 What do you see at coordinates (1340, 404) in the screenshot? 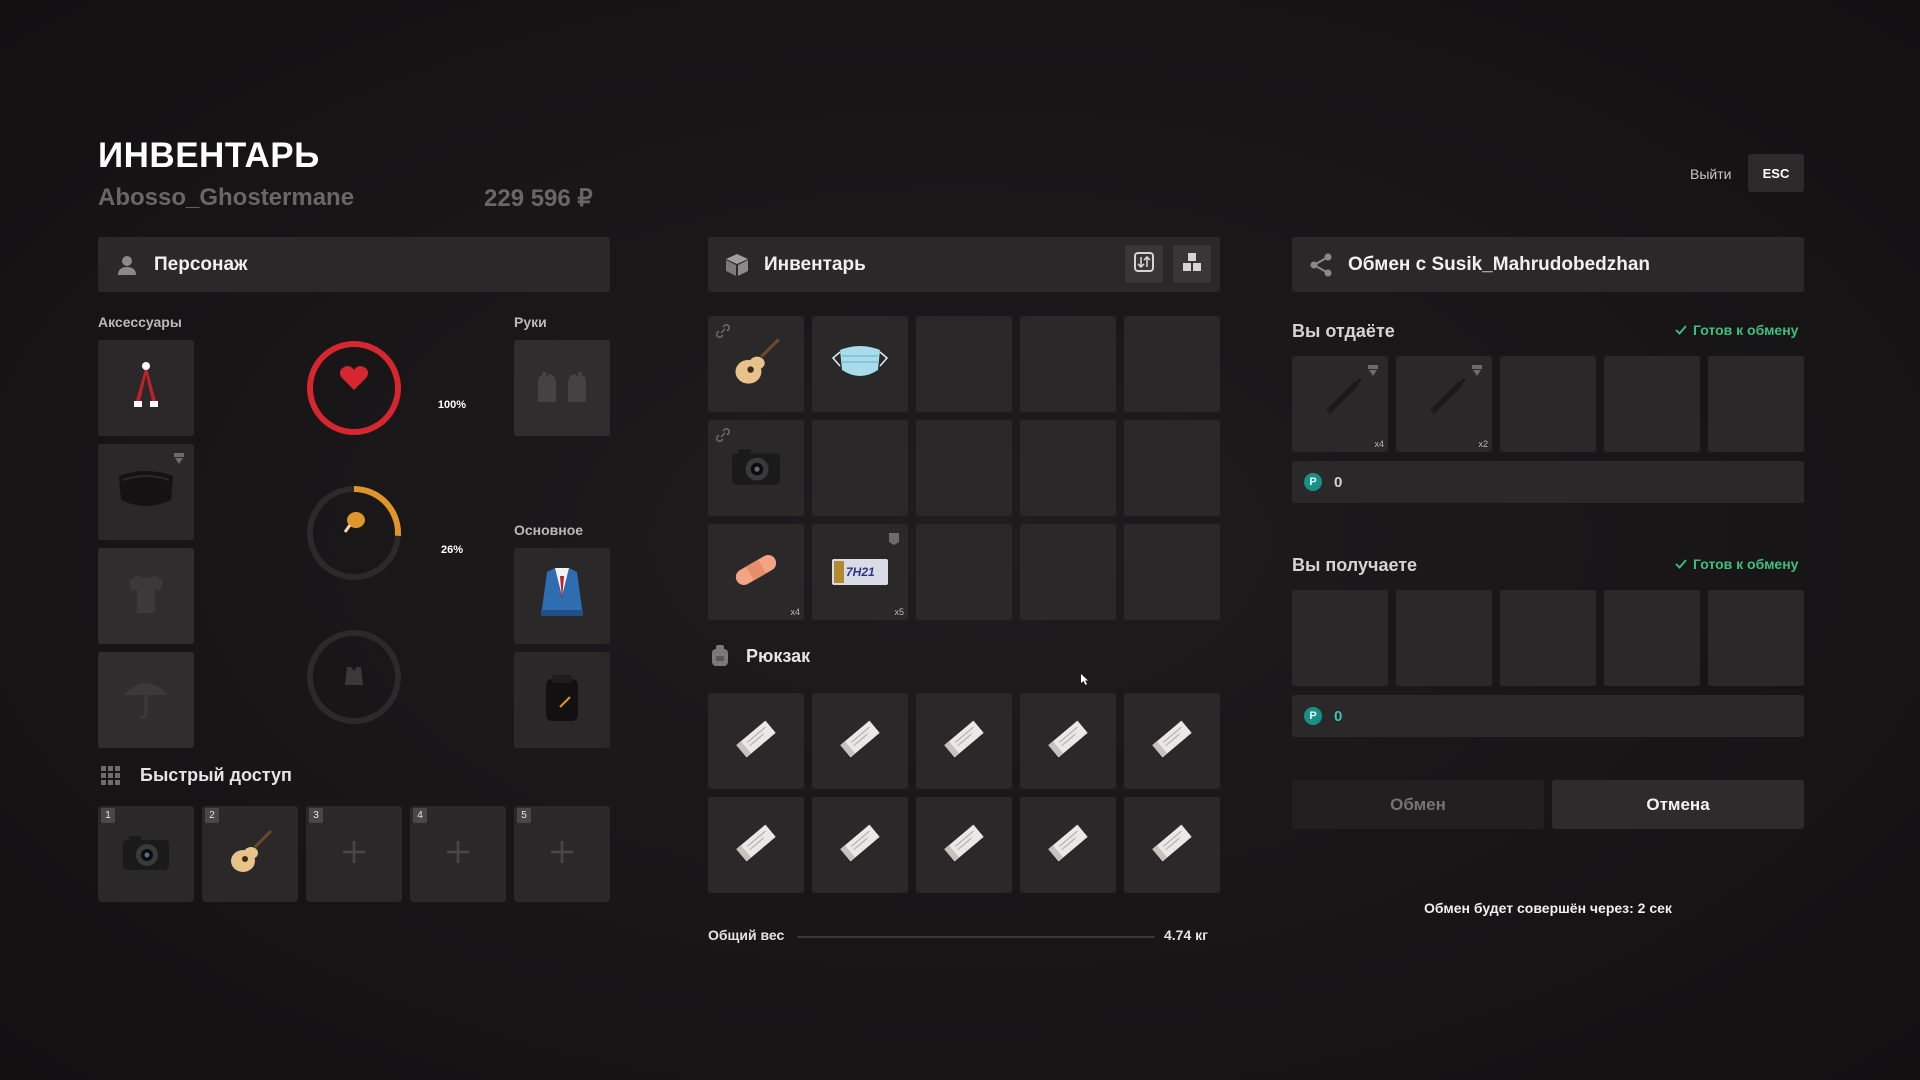
I see `give-slot: x4` at bounding box center [1340, 404].